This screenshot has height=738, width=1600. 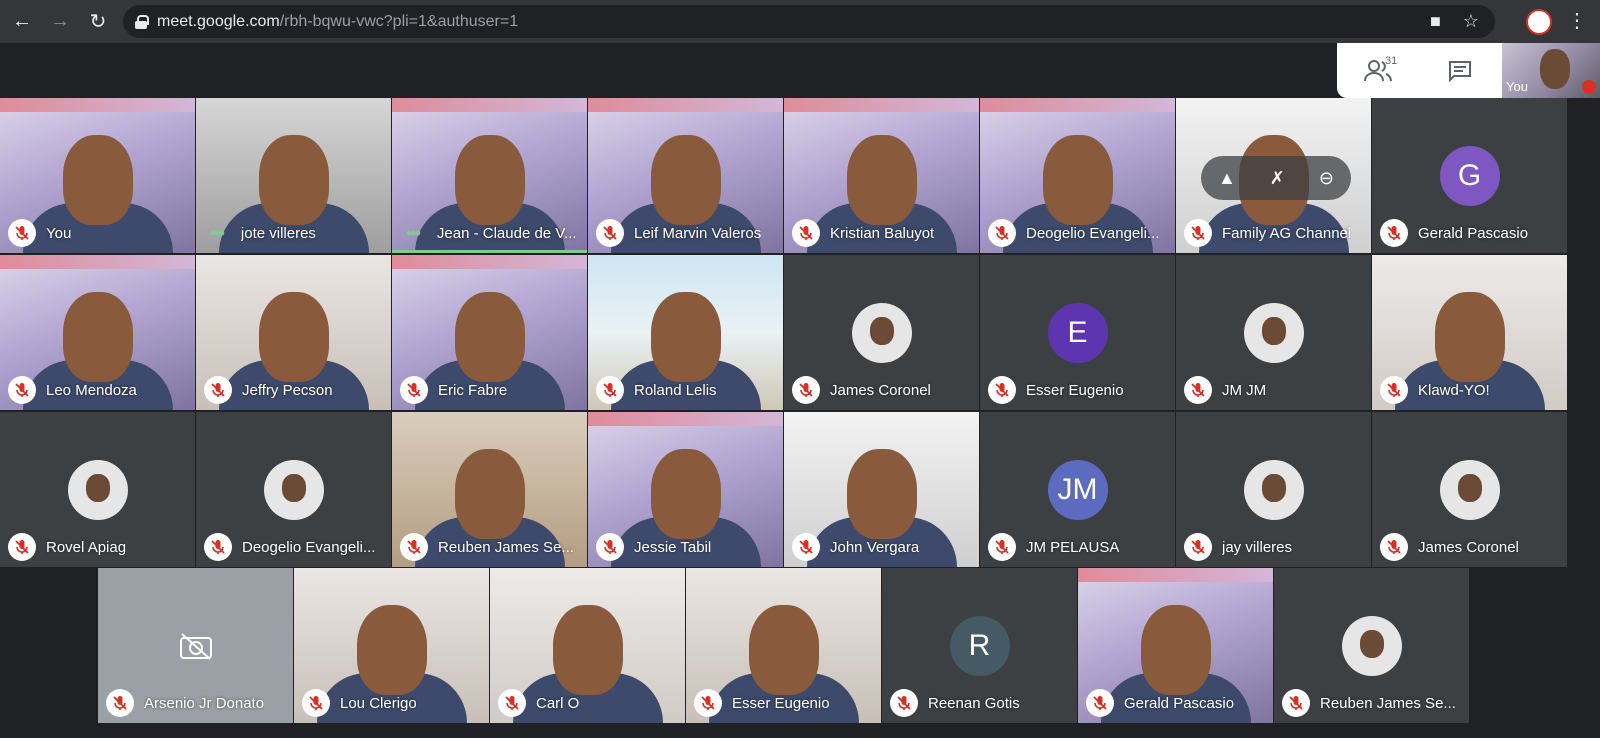 I want to click on participant-name: James Coronel, so click(x=1468, y=547).